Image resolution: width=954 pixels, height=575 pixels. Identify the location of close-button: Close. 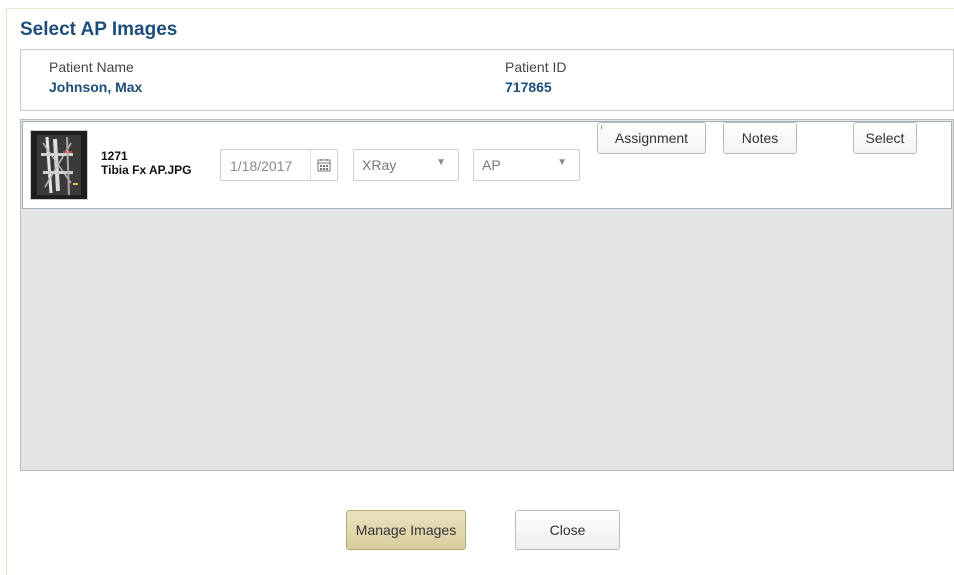
(567, 530).